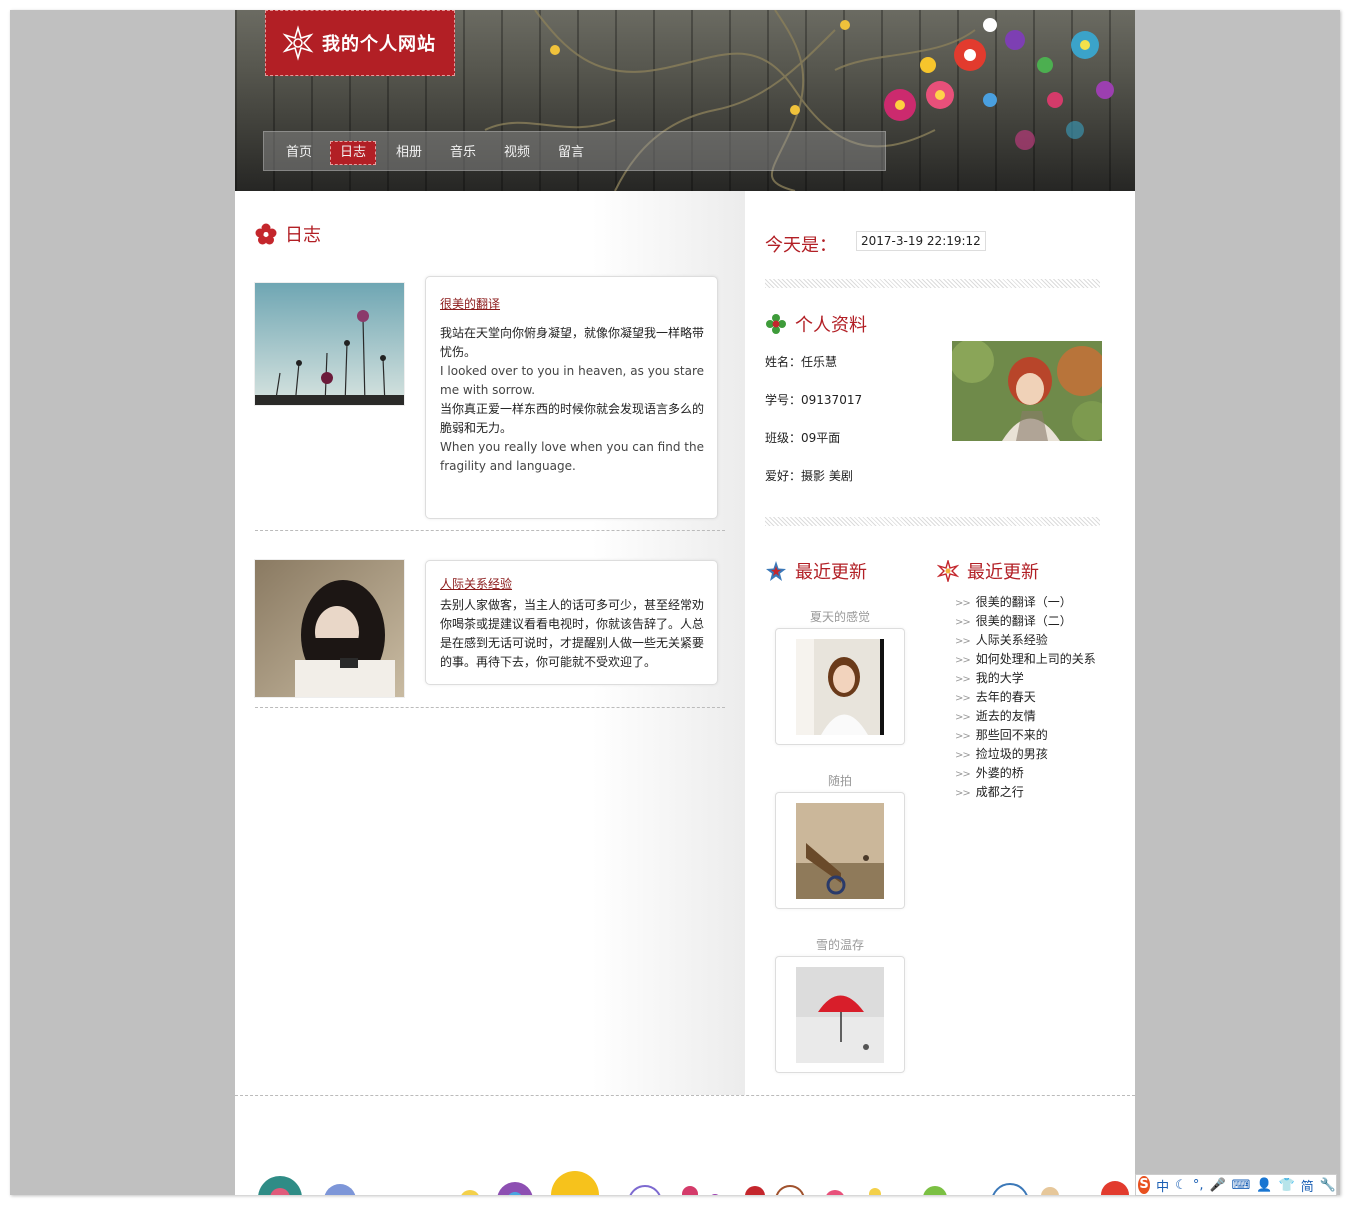 The height and width of the screenshot is (1206, 1351). I want to click on entry-paragraph: 我站在天堂向你俯身凝望，就像你凝望我一样略带忧伤。, so click(572, 342).